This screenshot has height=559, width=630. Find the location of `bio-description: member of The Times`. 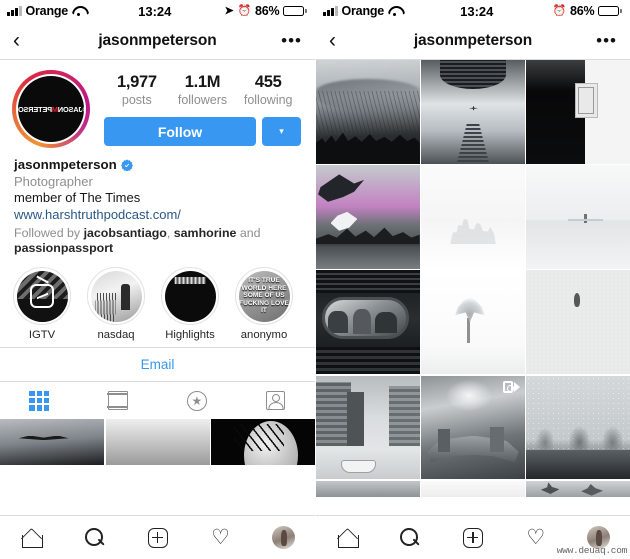

bio-description: member of The Times is located at coordinates (77, 197).